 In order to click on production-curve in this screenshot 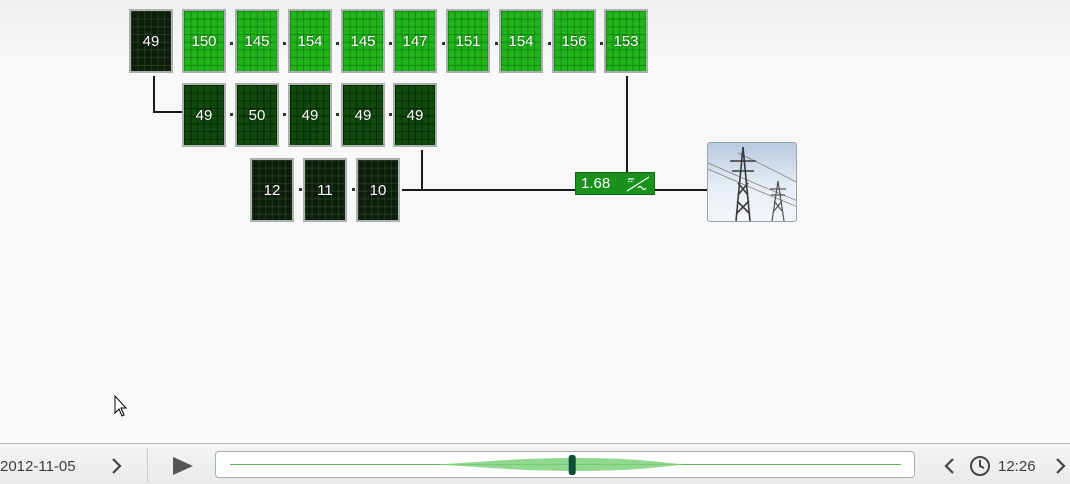, I will do `click(561, 464)`.